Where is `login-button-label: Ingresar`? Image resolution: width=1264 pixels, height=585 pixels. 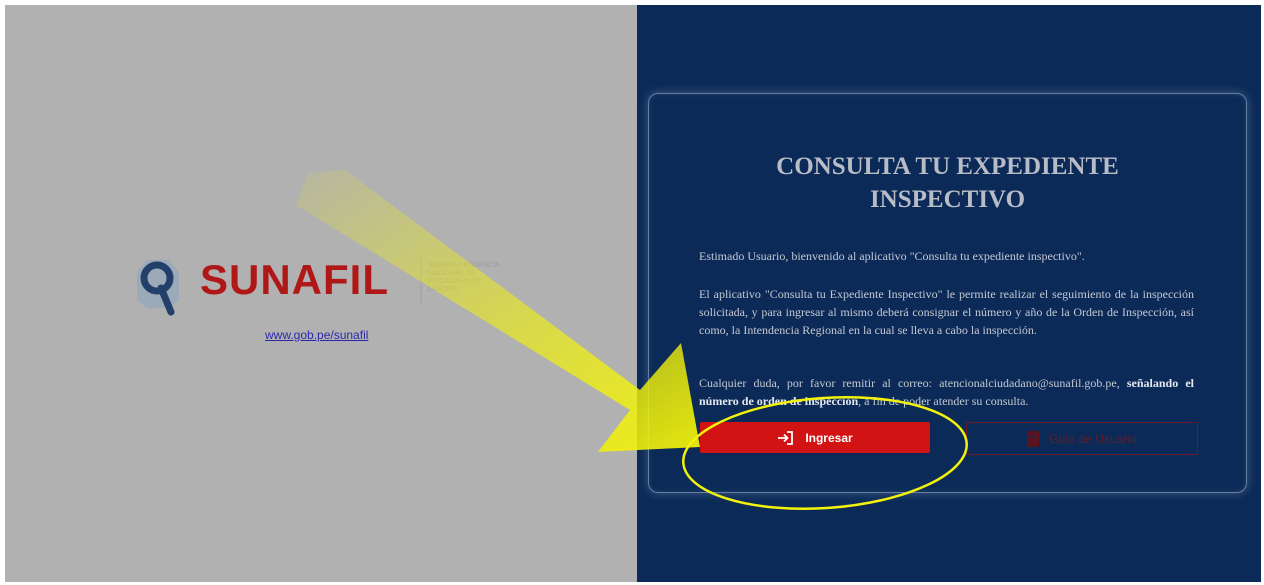
login-button-label: Ingresar is located at coordinates (829, 437).